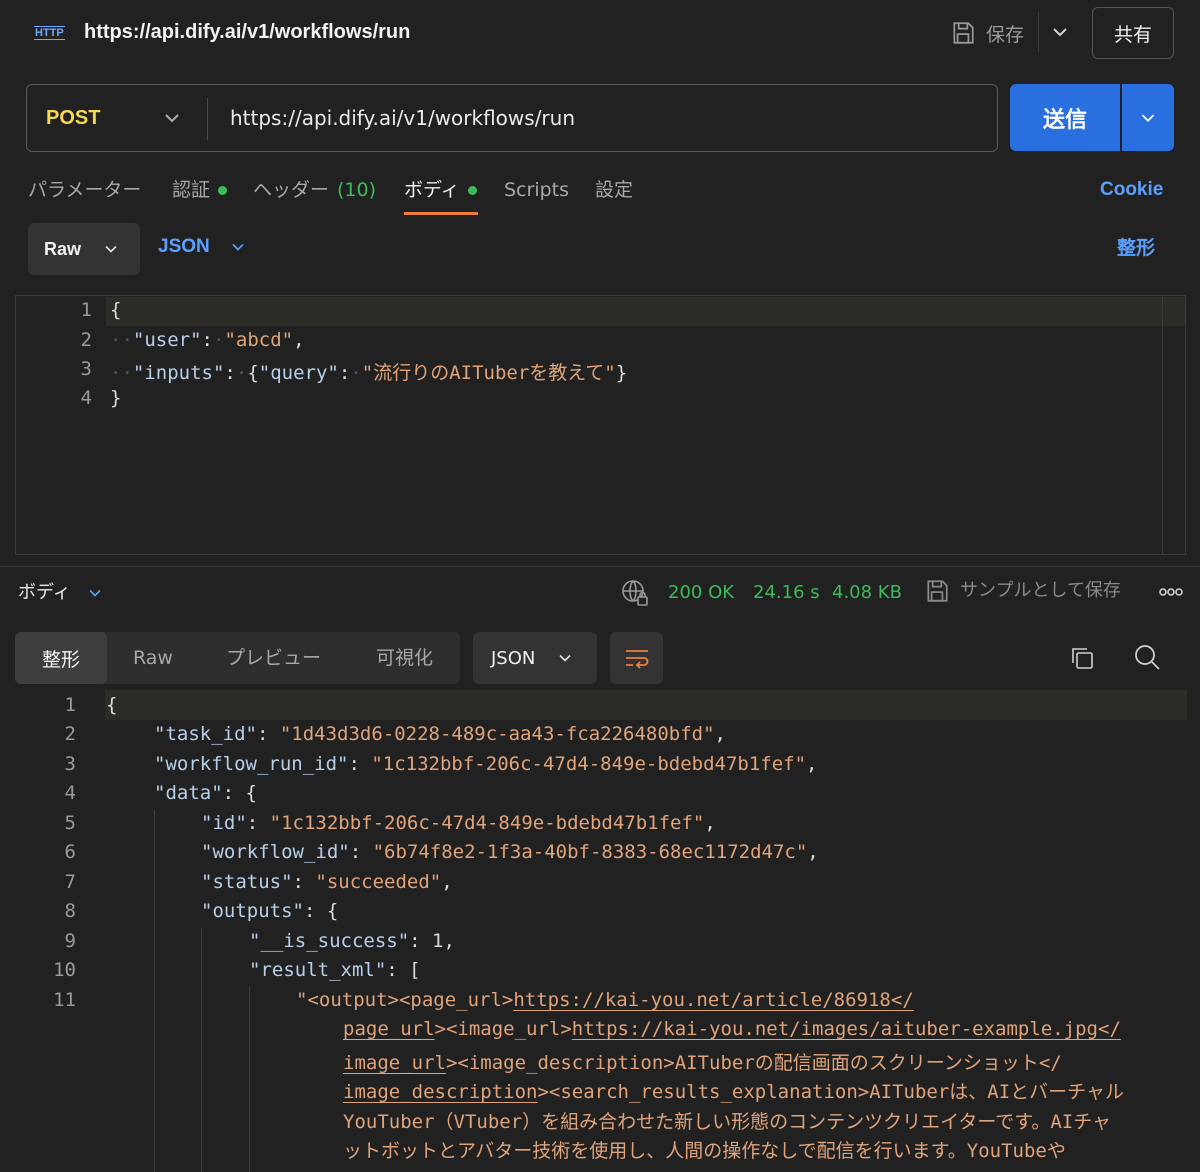  Describe the element at coordinates (70, 941) in the screenshot. I see `line-number: 9` at that location.